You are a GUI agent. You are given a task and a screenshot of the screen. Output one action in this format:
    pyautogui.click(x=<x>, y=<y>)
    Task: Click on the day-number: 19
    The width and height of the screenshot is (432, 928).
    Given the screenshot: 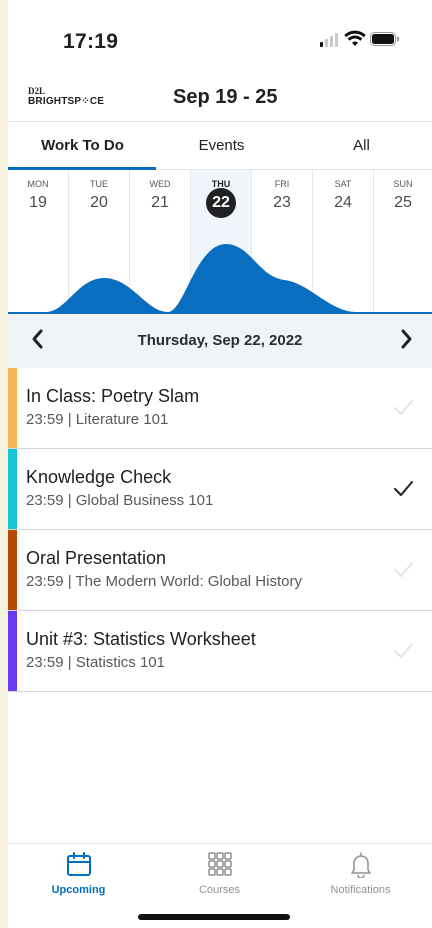 What is the action you would take?
    pyautogui.click(x=38, y=202)
    